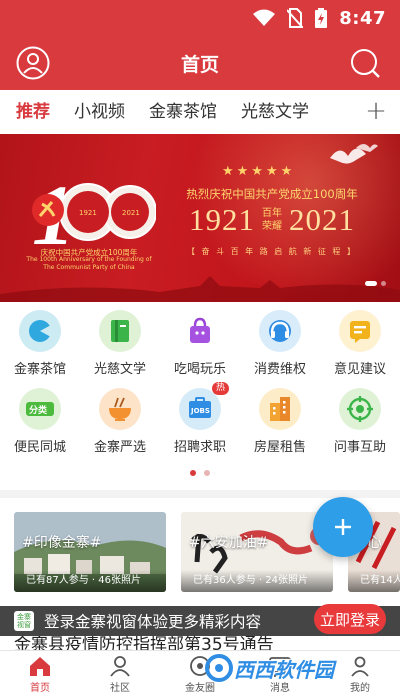  I want to click on tab-jinzhai-teahouse: 金寨茶馆, so click(175, 112).